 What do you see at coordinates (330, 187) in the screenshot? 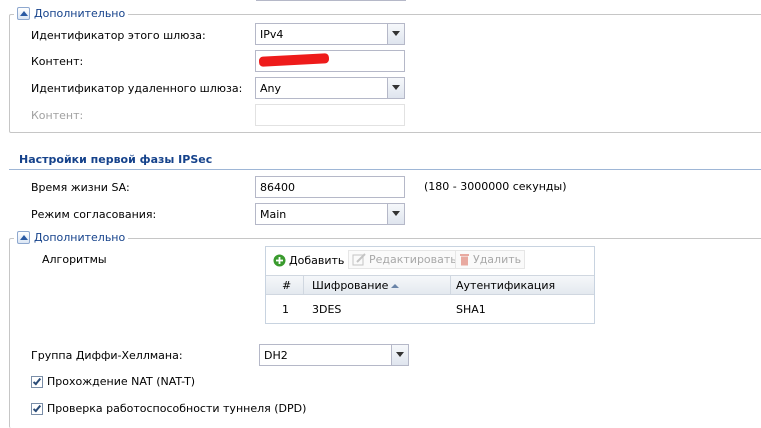
I see `sa-lifetime-input: 86400` at bounding box center [330, 187].